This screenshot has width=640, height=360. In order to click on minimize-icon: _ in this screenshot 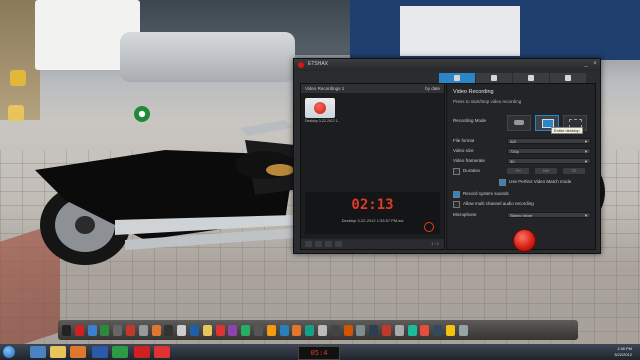, I will do `click(586, 64)`.